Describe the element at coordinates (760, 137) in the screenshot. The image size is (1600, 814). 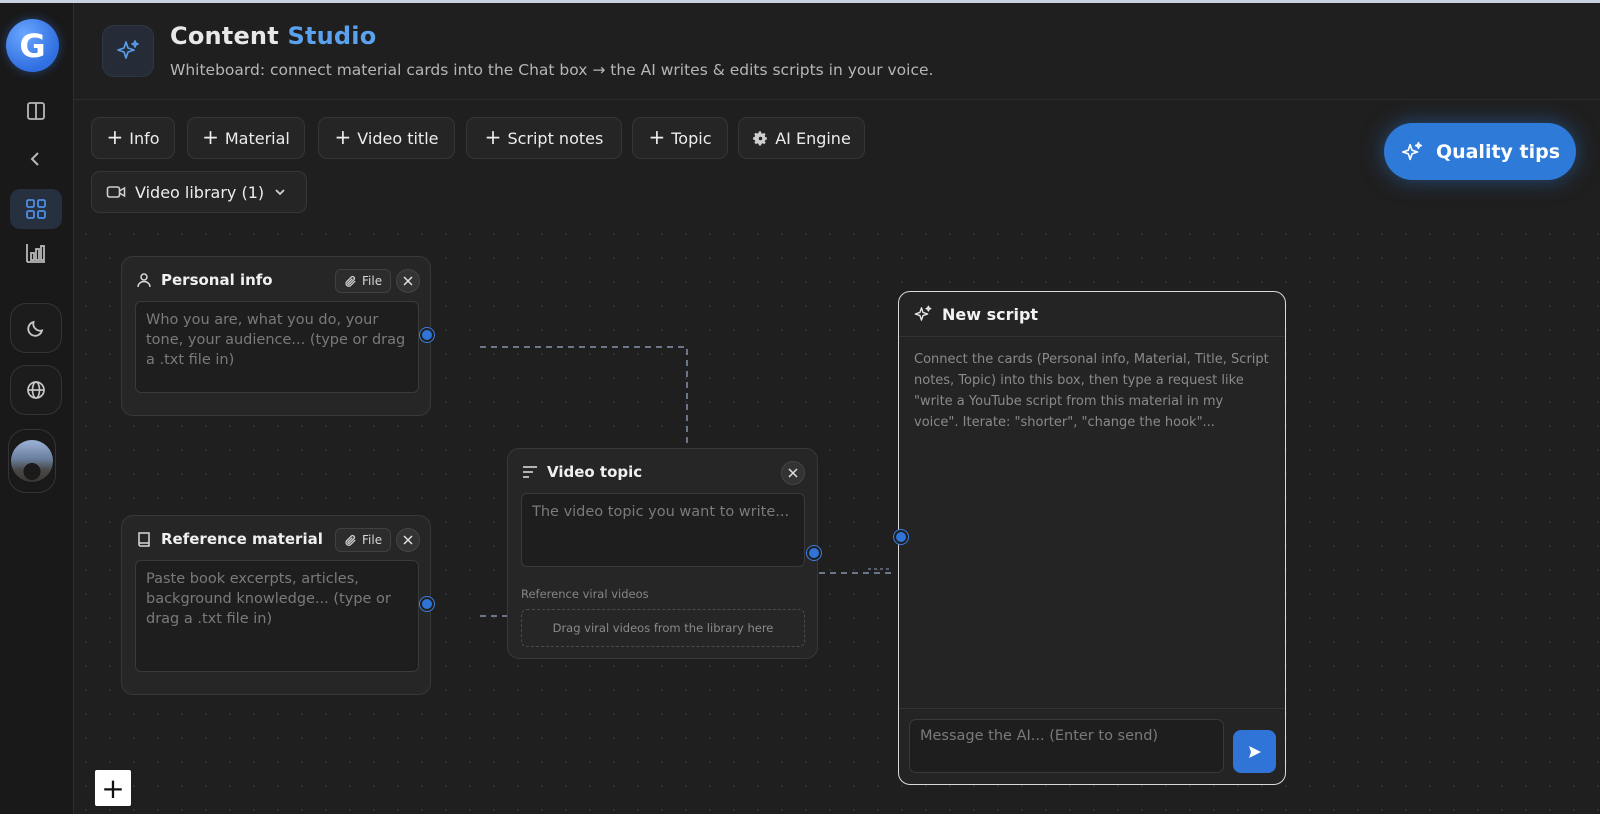
I see `gear-icon` at that location.